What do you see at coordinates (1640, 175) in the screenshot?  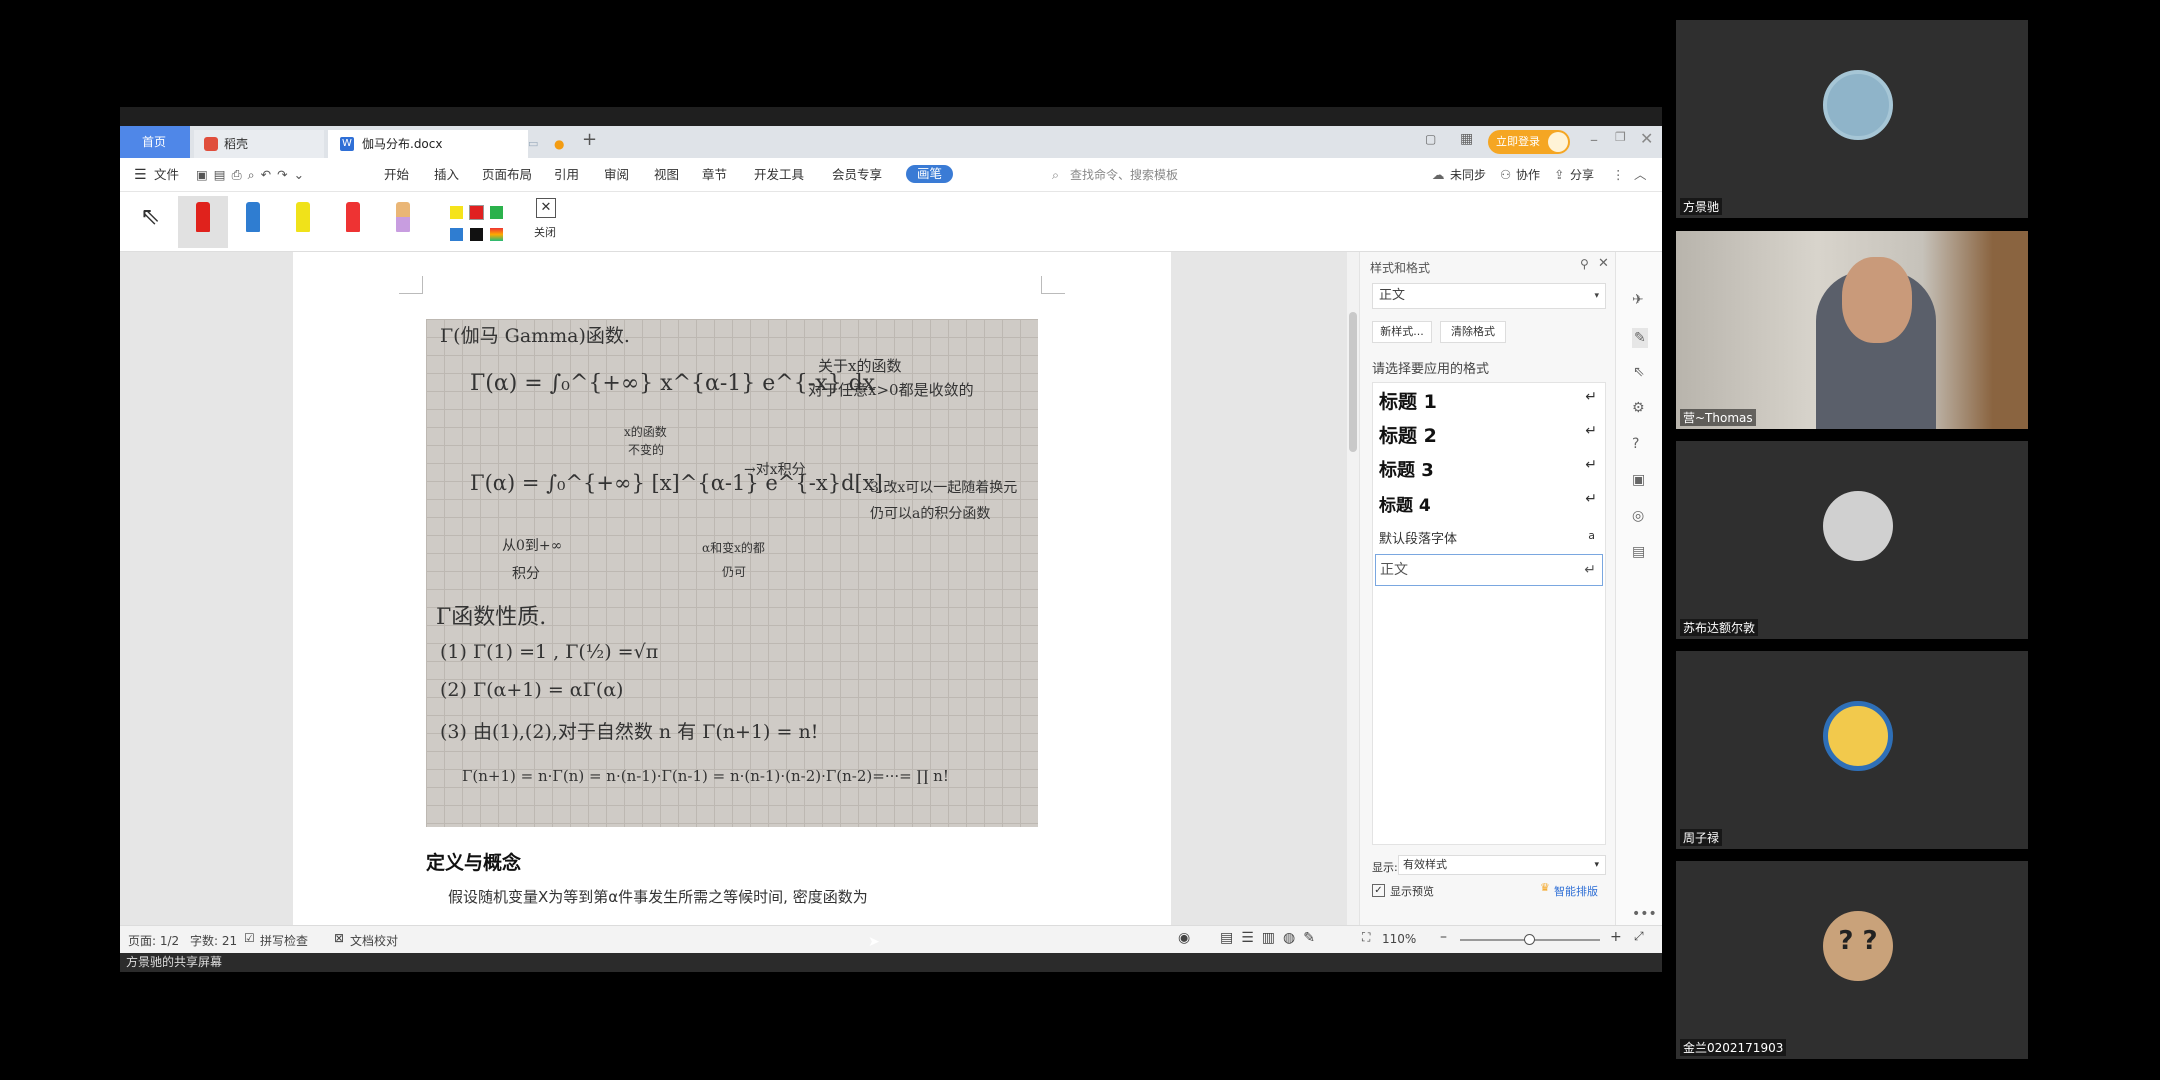 I see `collapse-ribbon-icon: ︿` at bounding box center [1640, 175].